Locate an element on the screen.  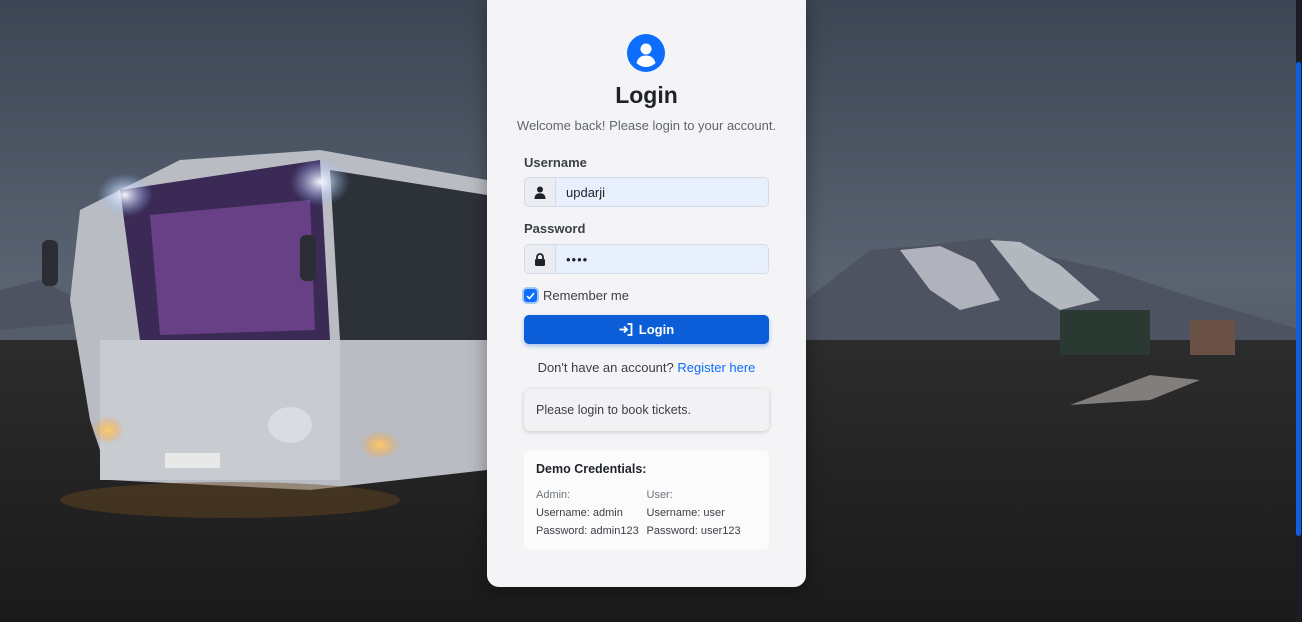
register-link: Register here is located at coordinates (716, 367).